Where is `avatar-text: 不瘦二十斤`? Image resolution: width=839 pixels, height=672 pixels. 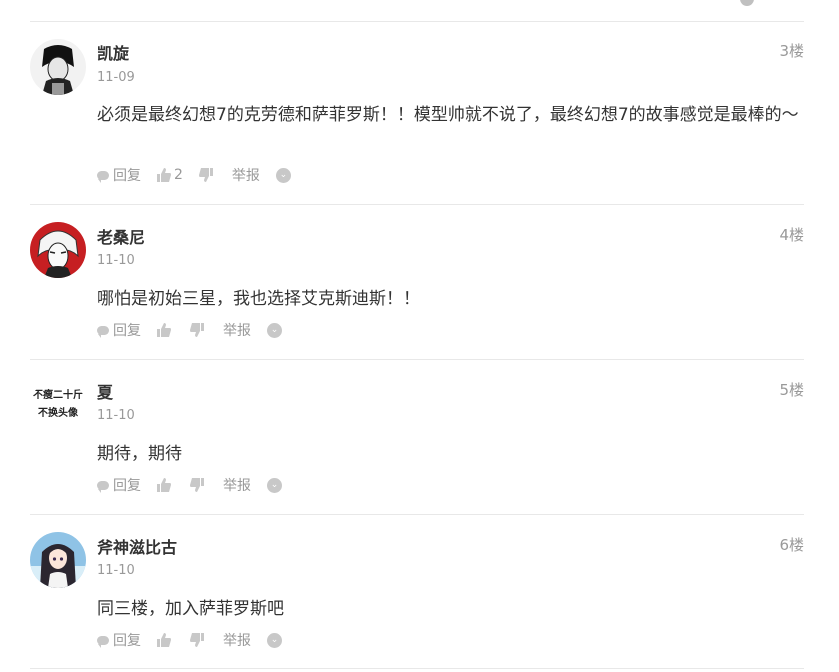 avatar-text: 不瘦二十斤 is located at coordinates (58, 395).